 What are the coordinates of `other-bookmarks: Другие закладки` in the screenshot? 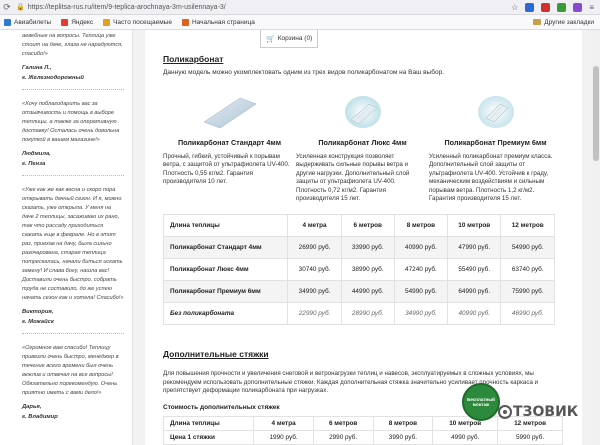 It's located at (563, 22).